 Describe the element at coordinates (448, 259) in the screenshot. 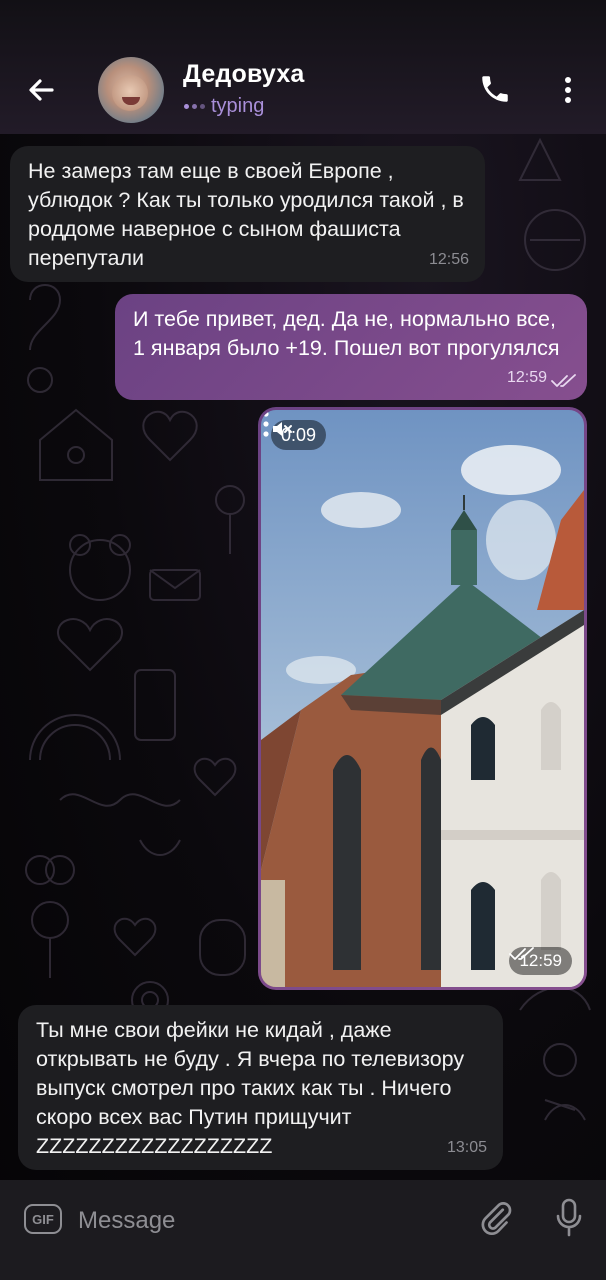

I see `message-time: 12:56` at that location.